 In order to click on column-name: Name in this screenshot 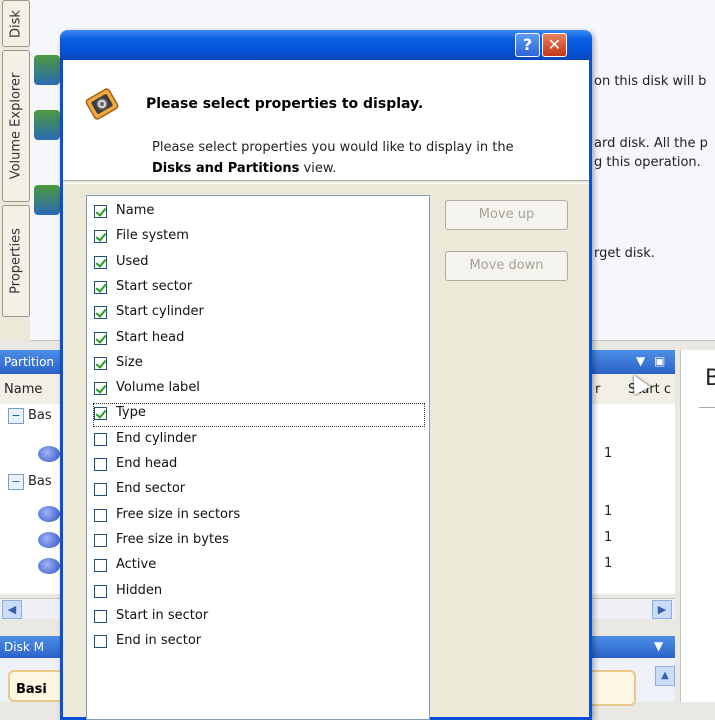, I will do `click(23, 389)`.